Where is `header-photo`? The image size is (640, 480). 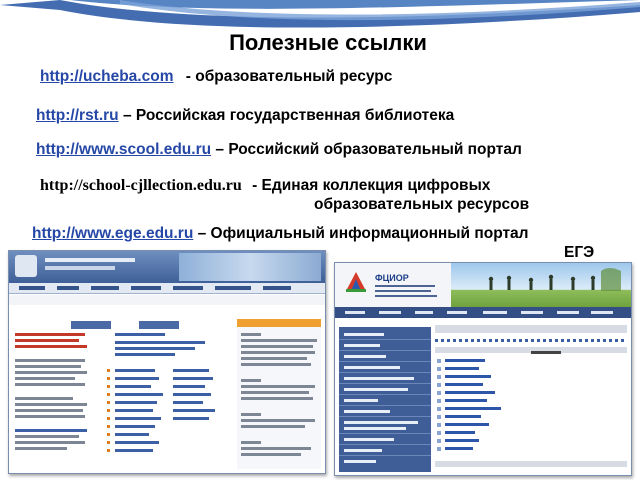
header-photo is located at coordinates (541, 285).